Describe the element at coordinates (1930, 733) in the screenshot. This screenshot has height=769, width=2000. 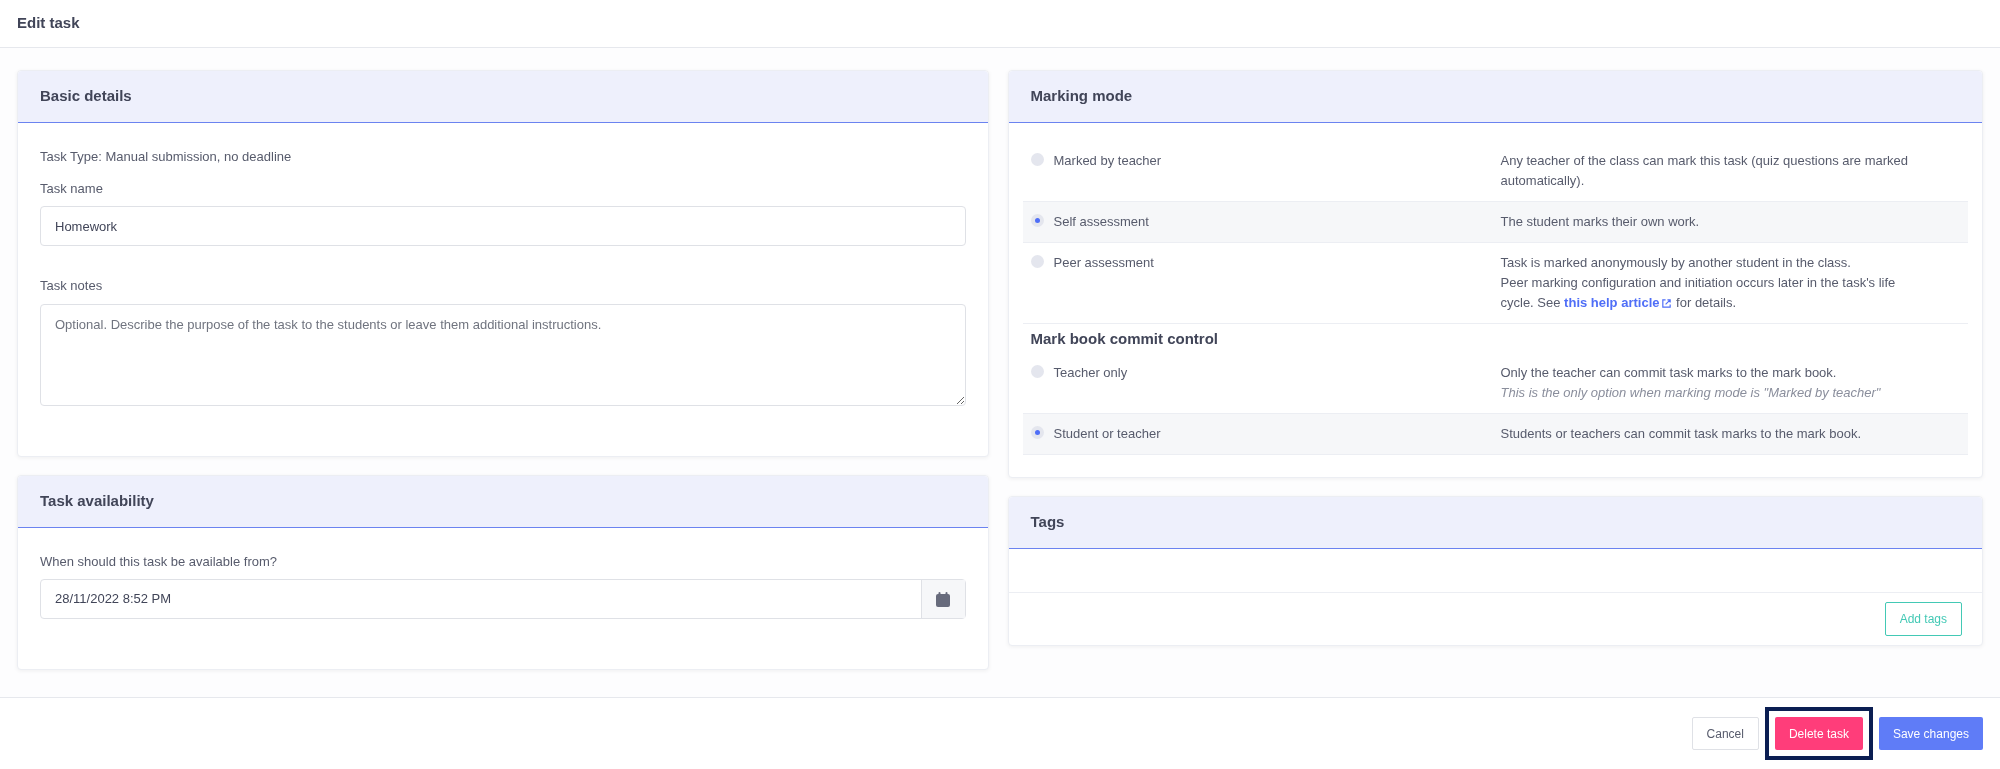
I see `save-button: Save changes` at that location.